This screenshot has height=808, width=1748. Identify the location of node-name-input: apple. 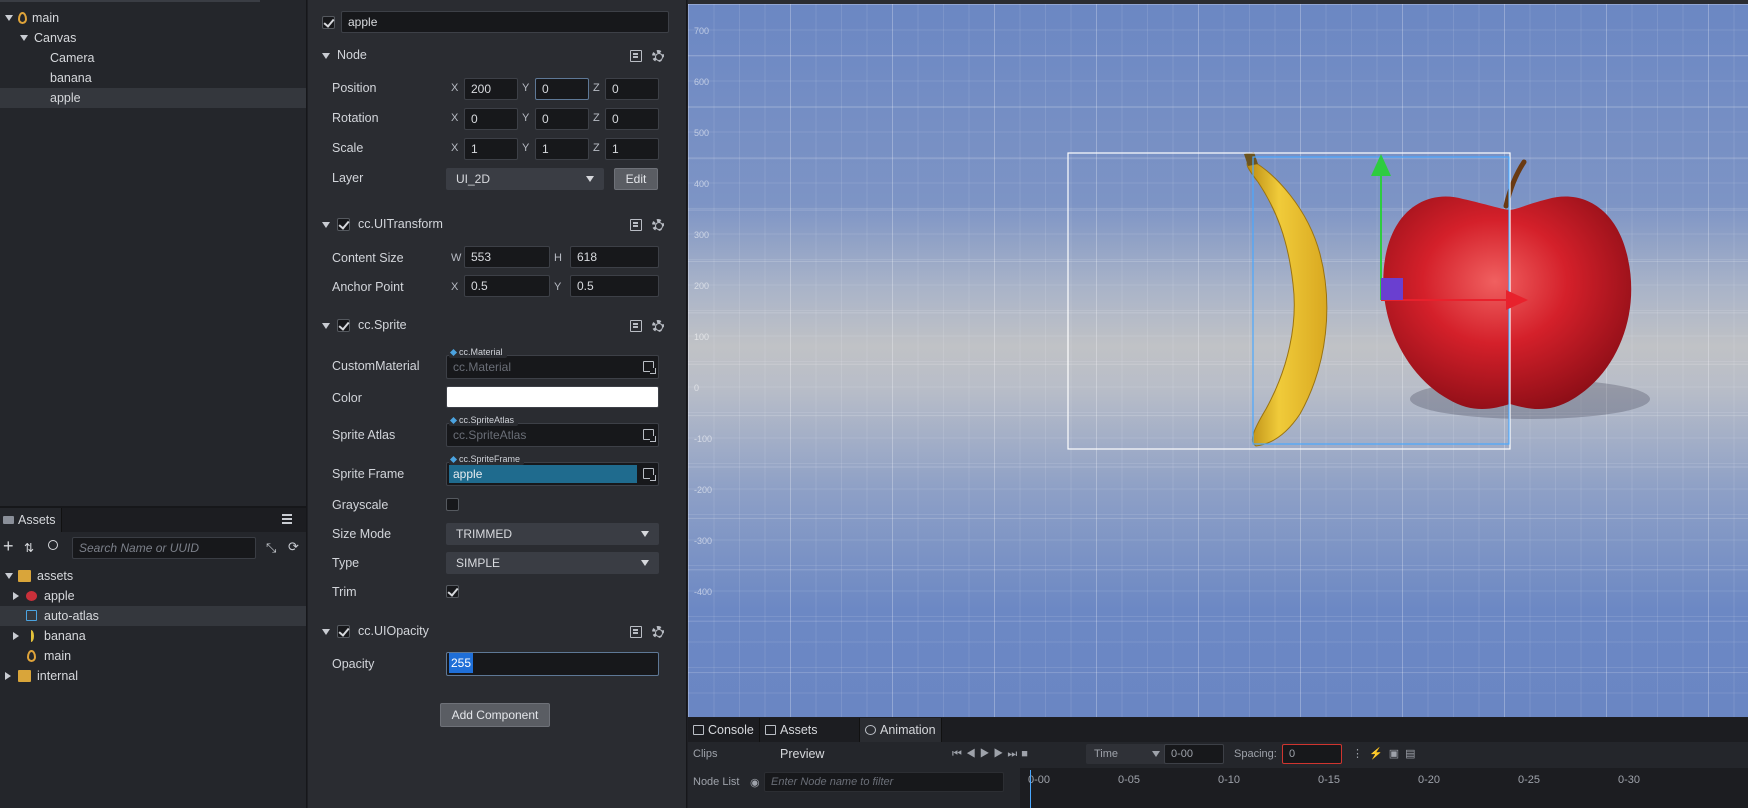
(505, 22).